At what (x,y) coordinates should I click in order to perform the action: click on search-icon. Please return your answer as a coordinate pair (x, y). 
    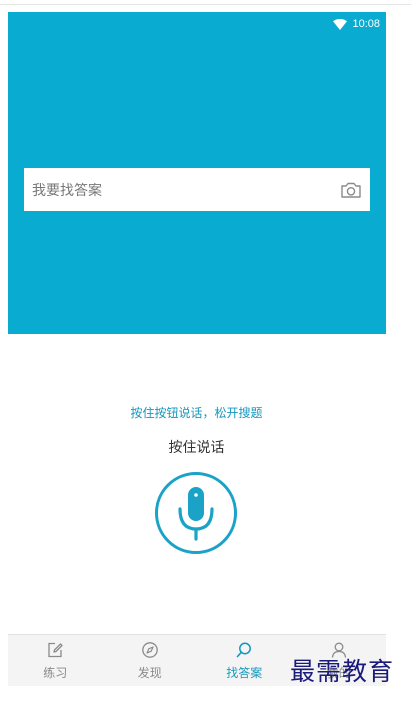
    Looking at the image, I should click on (244, 650).